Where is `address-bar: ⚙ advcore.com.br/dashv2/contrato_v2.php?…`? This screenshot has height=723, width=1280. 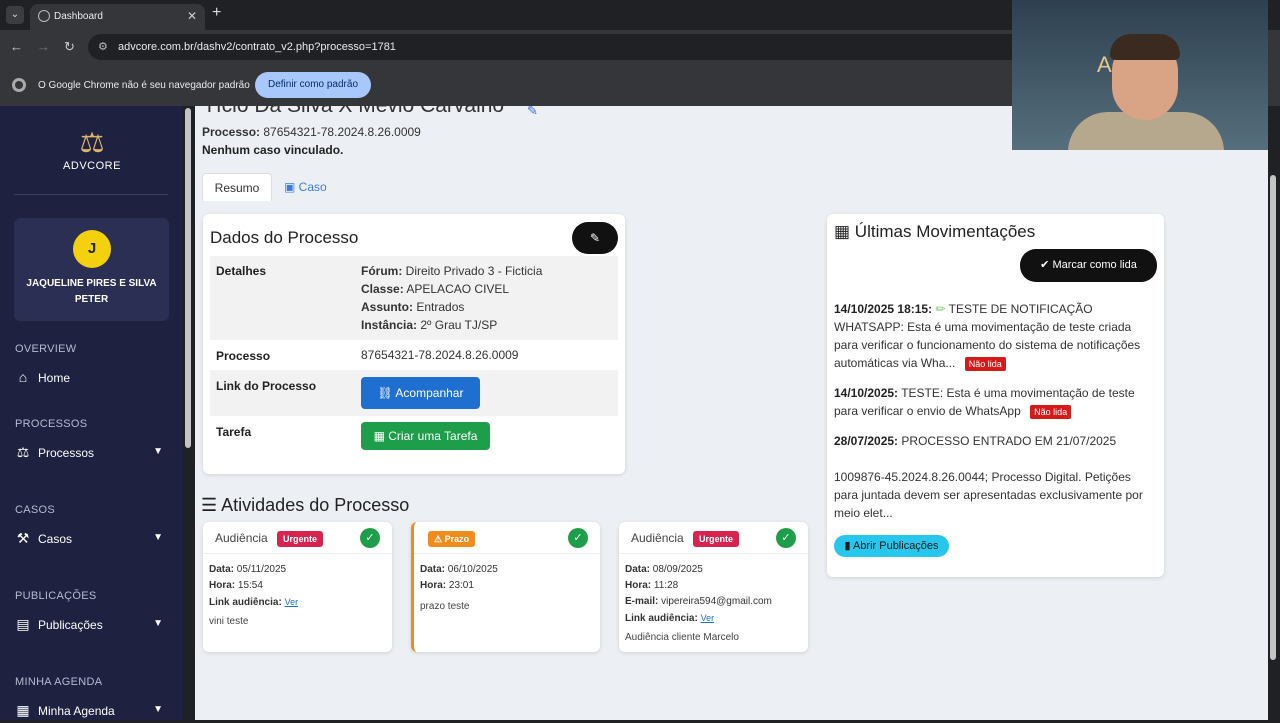
address-bar: ⚙ advcore.com.br/dashv2/contrato_v2.php?… is located at coordinates (558, 47).